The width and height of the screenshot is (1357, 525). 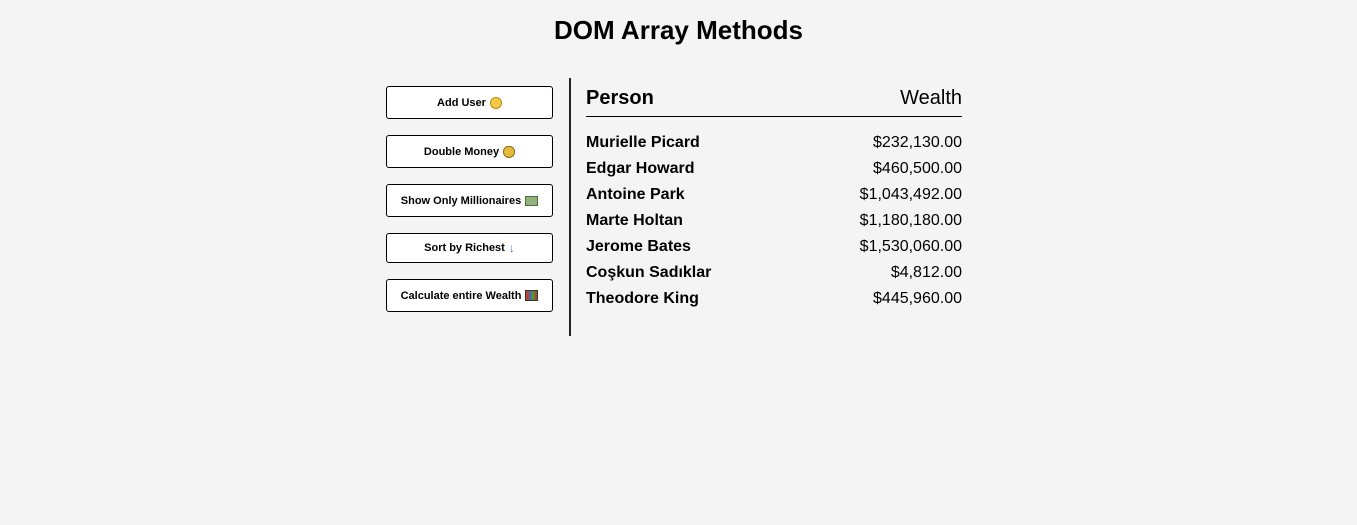 I want to click on person-wealth: $1,180,180.00, so click(x=910, y=220).